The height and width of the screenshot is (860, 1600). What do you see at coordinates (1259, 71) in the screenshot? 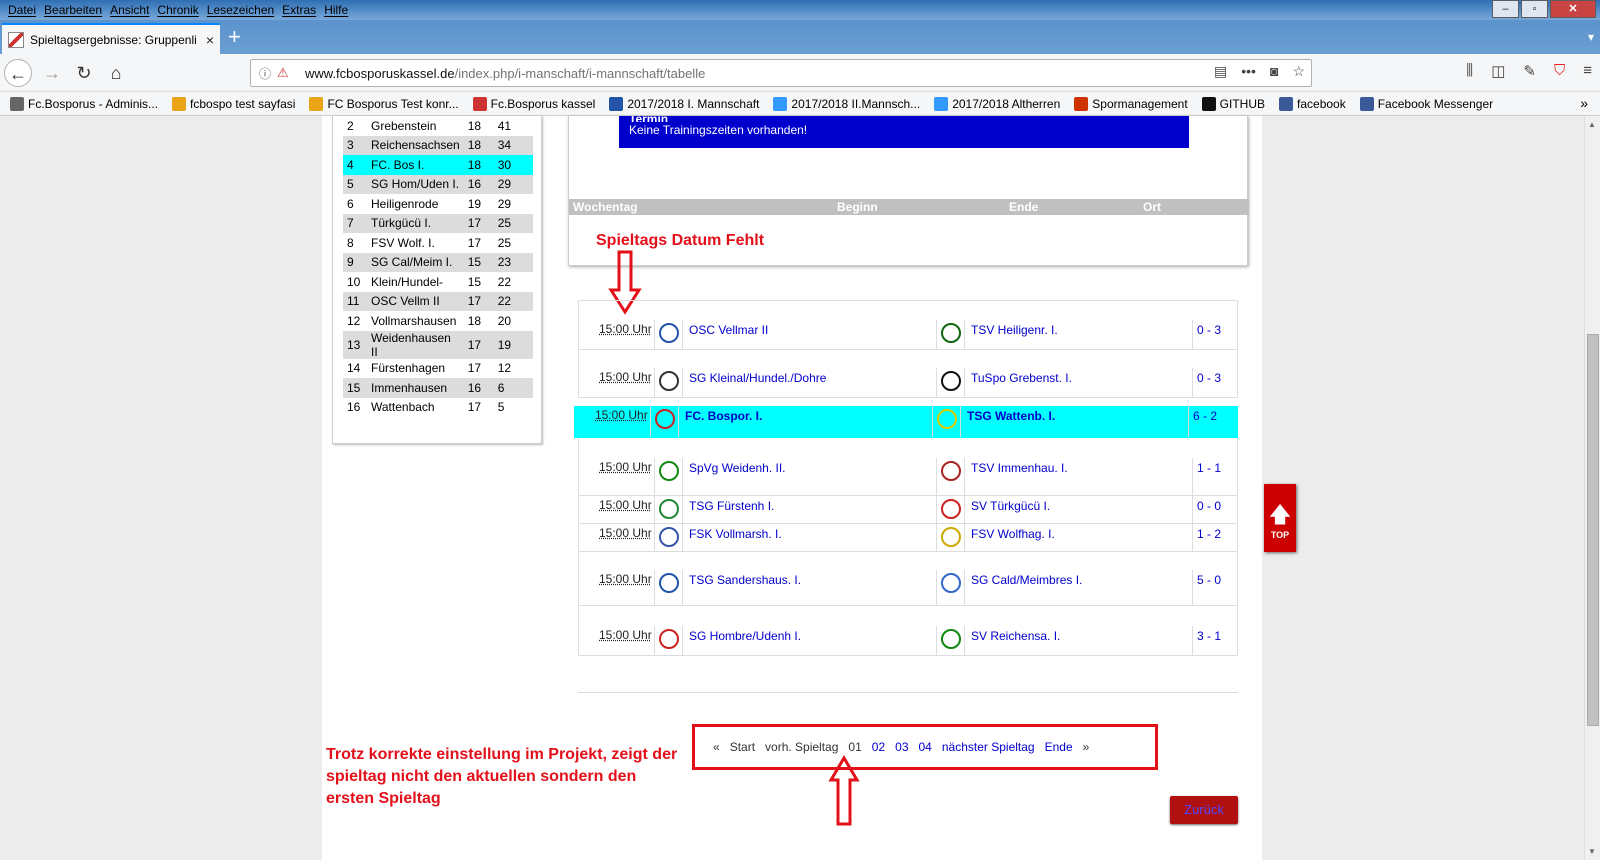
I see `url-actions: ▤ ••• ◙ ☆` at bounding box center [1259, 71].